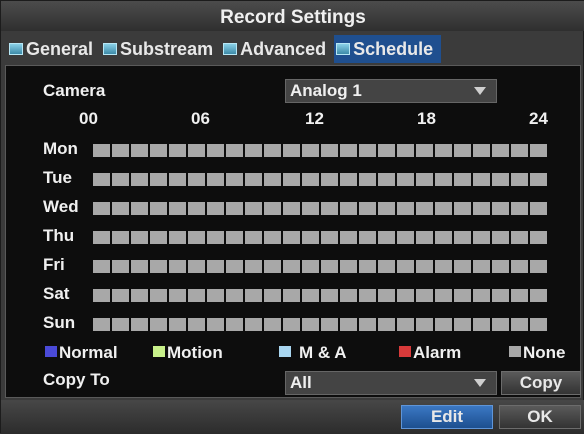  I want to click on edit-button: Edit, so click(447, 417).